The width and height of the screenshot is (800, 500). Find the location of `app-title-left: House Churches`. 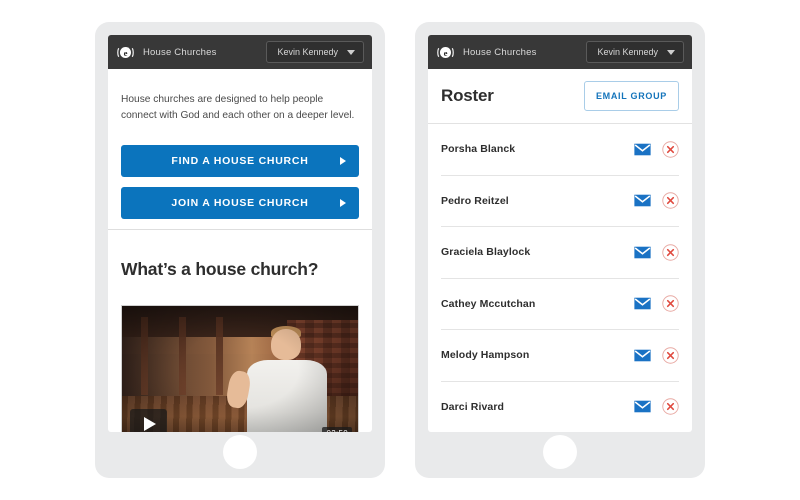

app-title-left: House Churches is located at coordinates (180, 52).